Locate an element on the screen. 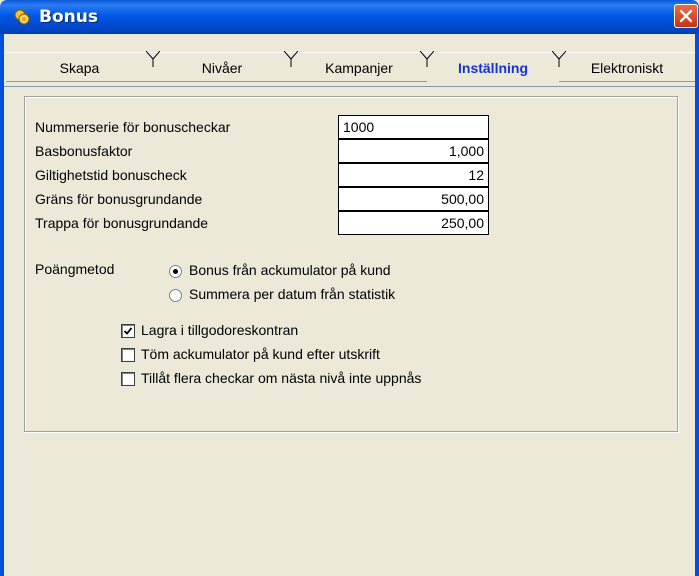 This screenshot has width=699, height=576. radio-summera-per-datum is located at coordinates (175, 295).